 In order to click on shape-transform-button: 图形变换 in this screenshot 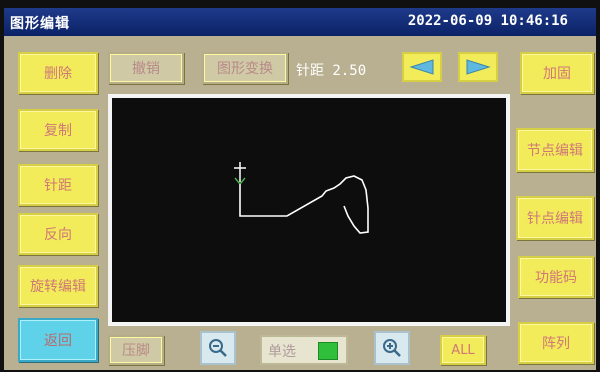, I will do `click(245, 68)`.